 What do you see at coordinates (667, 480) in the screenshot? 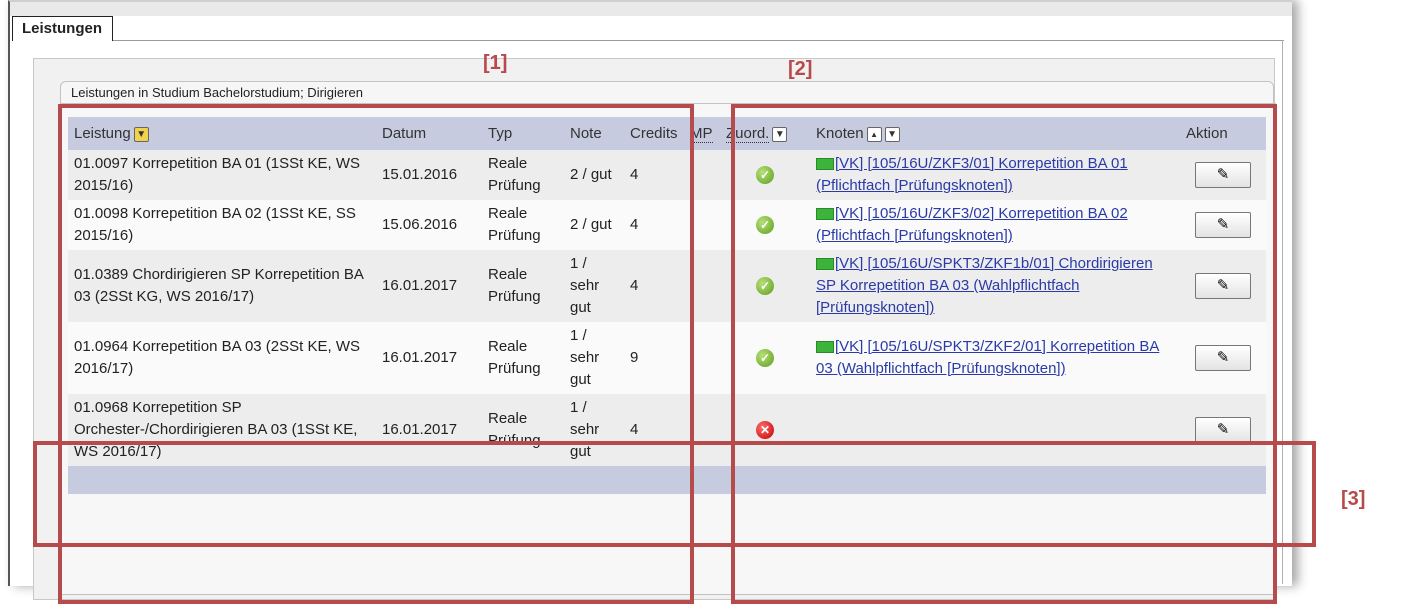
I see `table-footer-row` at bounding box center [667, 480].